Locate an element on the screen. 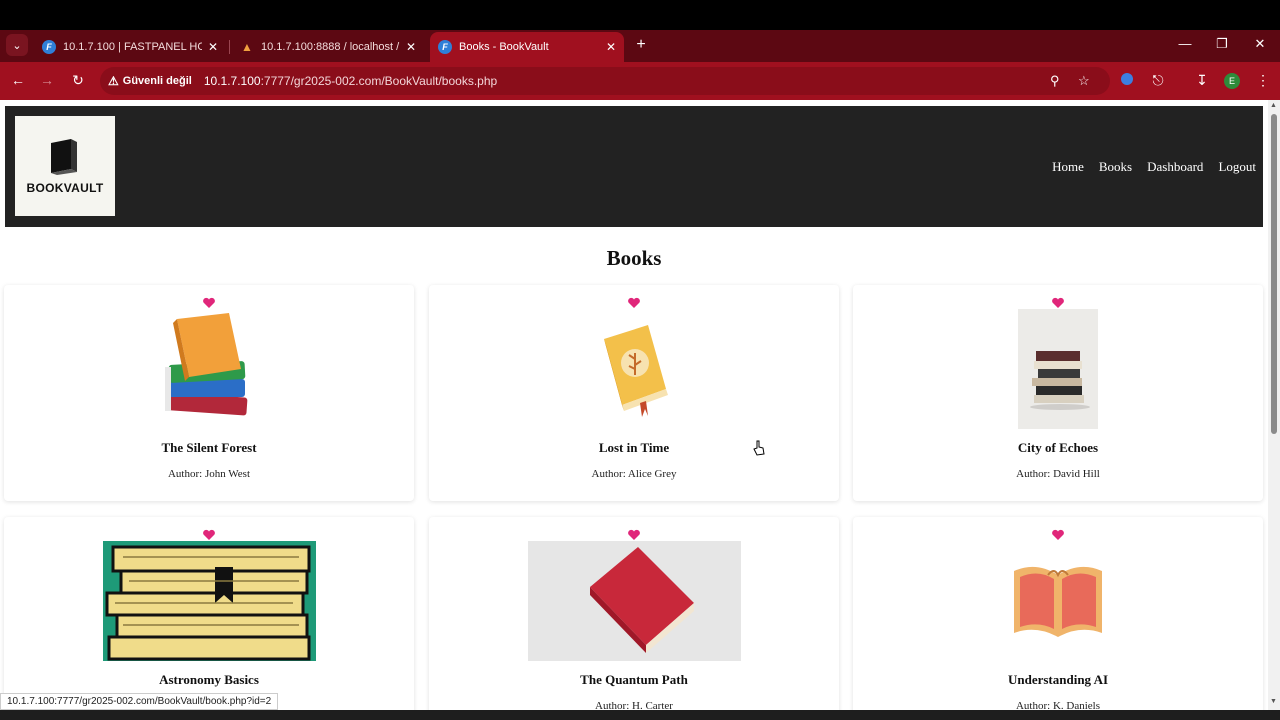  minimize-button: — is located at coordinates (1185, 43).